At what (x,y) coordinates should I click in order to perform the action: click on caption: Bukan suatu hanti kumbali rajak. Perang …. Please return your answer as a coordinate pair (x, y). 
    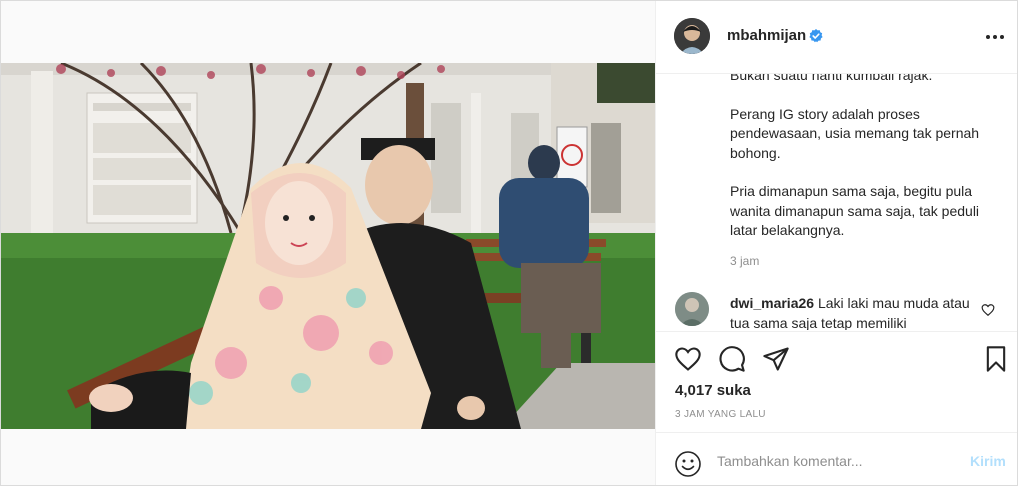
    Looking at the image, I should click on (866, 167).